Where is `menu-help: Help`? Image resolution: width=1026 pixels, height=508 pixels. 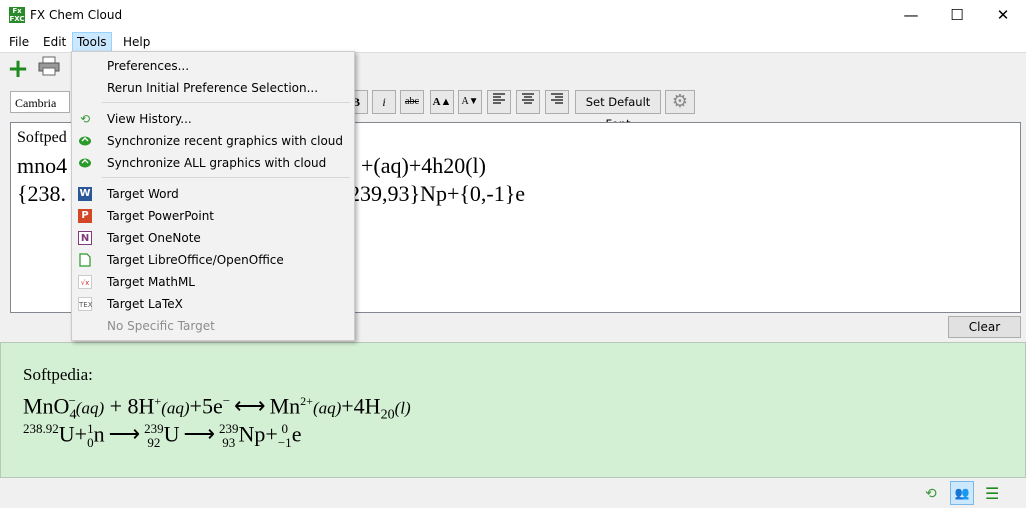
menu-help: Help is located at coordinates (136, 42).